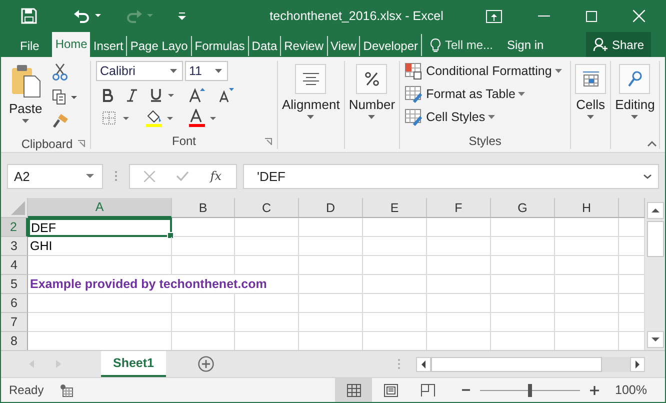 This screenshot has width=666, height=403. Describe the element at coordinates (182, 16) in the screenshot. I see `customize-toolbar-icon` at that location.